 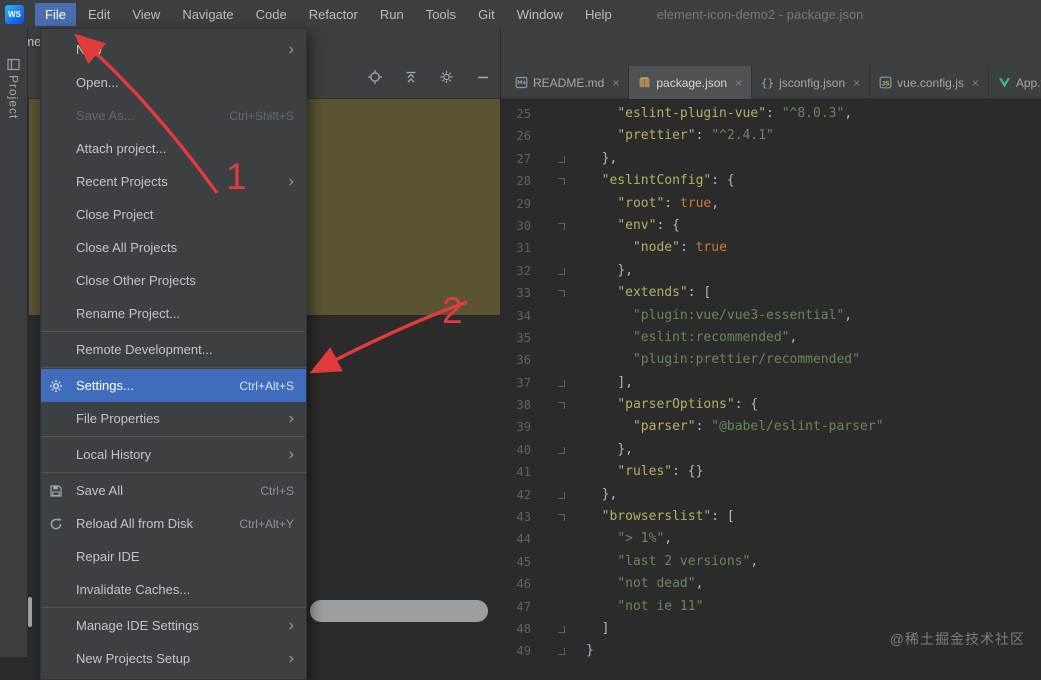 What do you see at coordinates (173, 418) in the screenshot?
I see `menu-item-file-properties: File Properties ›` at bounding box center [173, 418].